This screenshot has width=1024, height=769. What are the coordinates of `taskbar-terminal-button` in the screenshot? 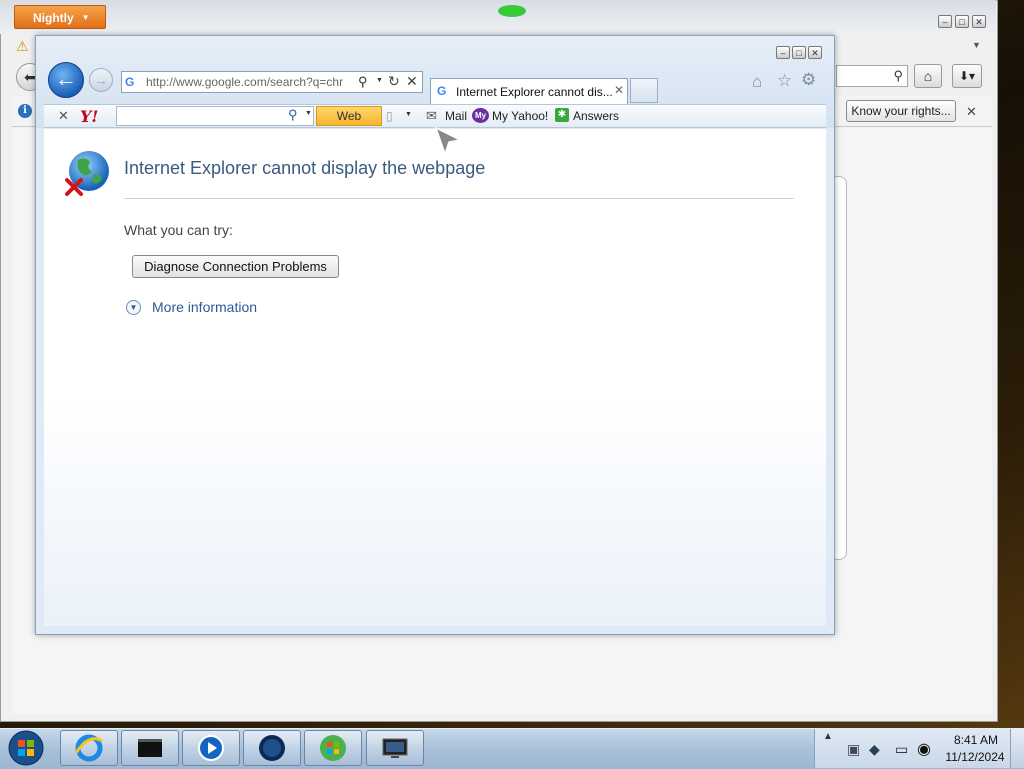 It's located at (150, 748).